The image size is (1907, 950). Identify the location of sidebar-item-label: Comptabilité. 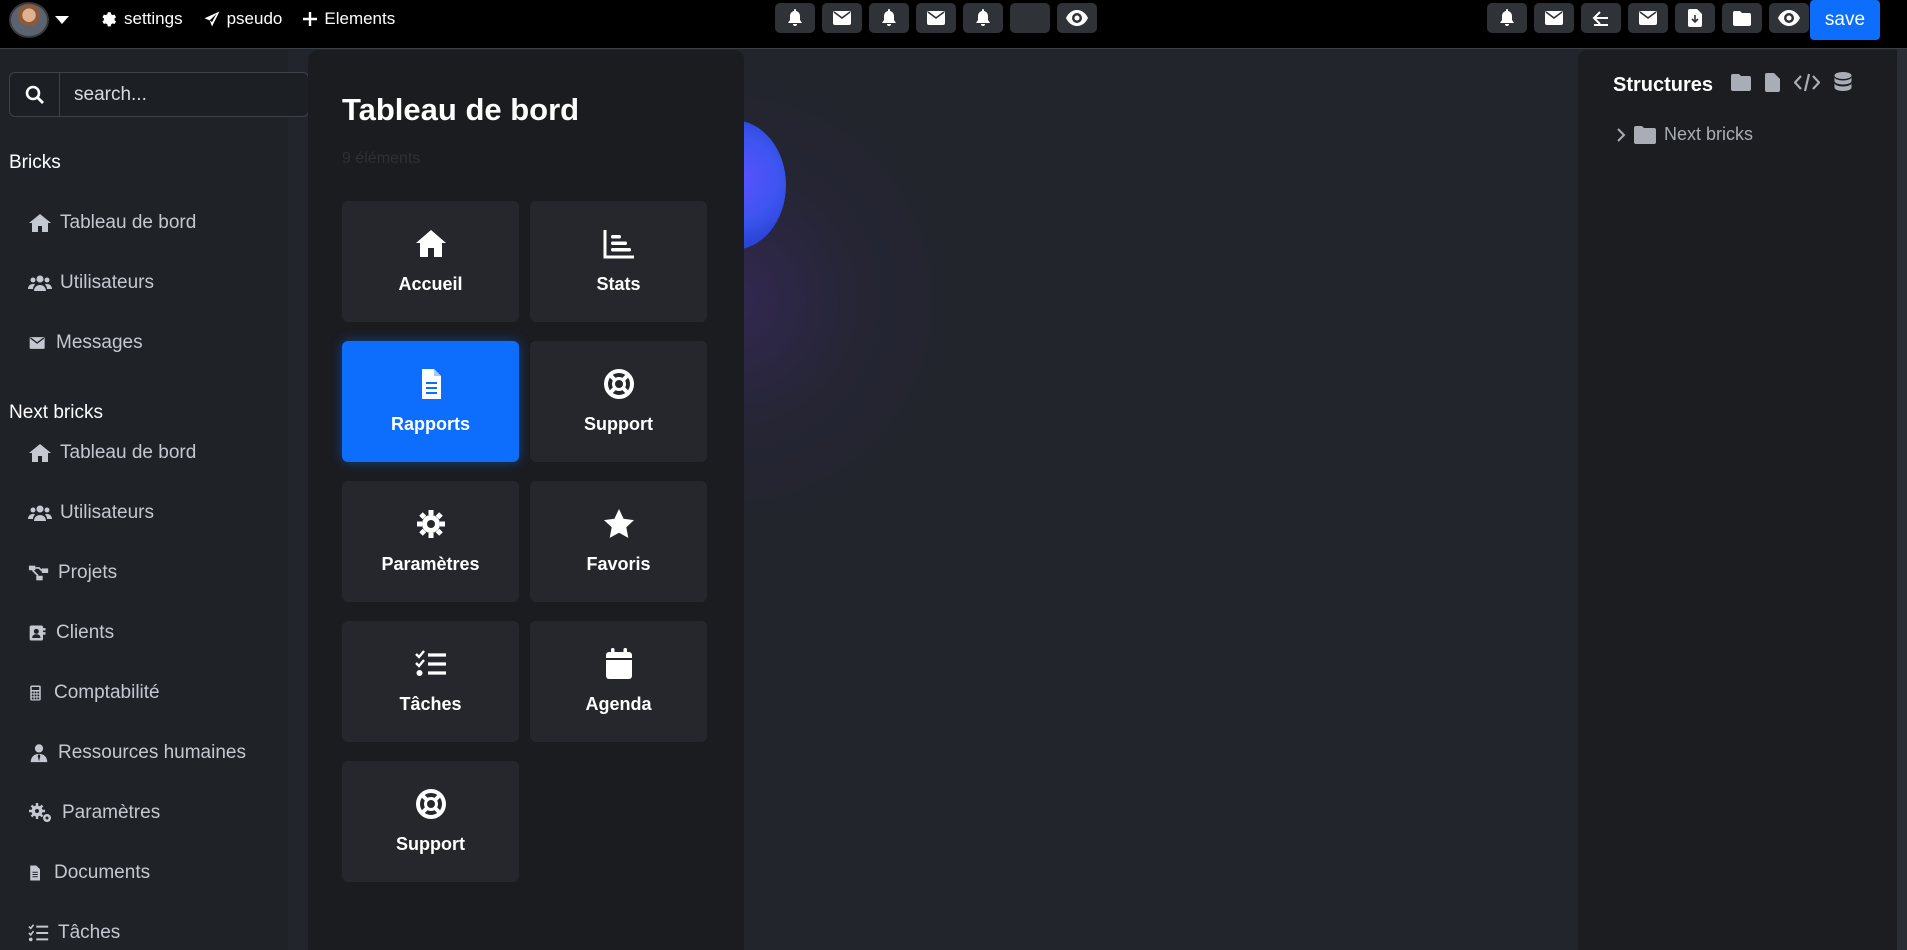
(107, 692).